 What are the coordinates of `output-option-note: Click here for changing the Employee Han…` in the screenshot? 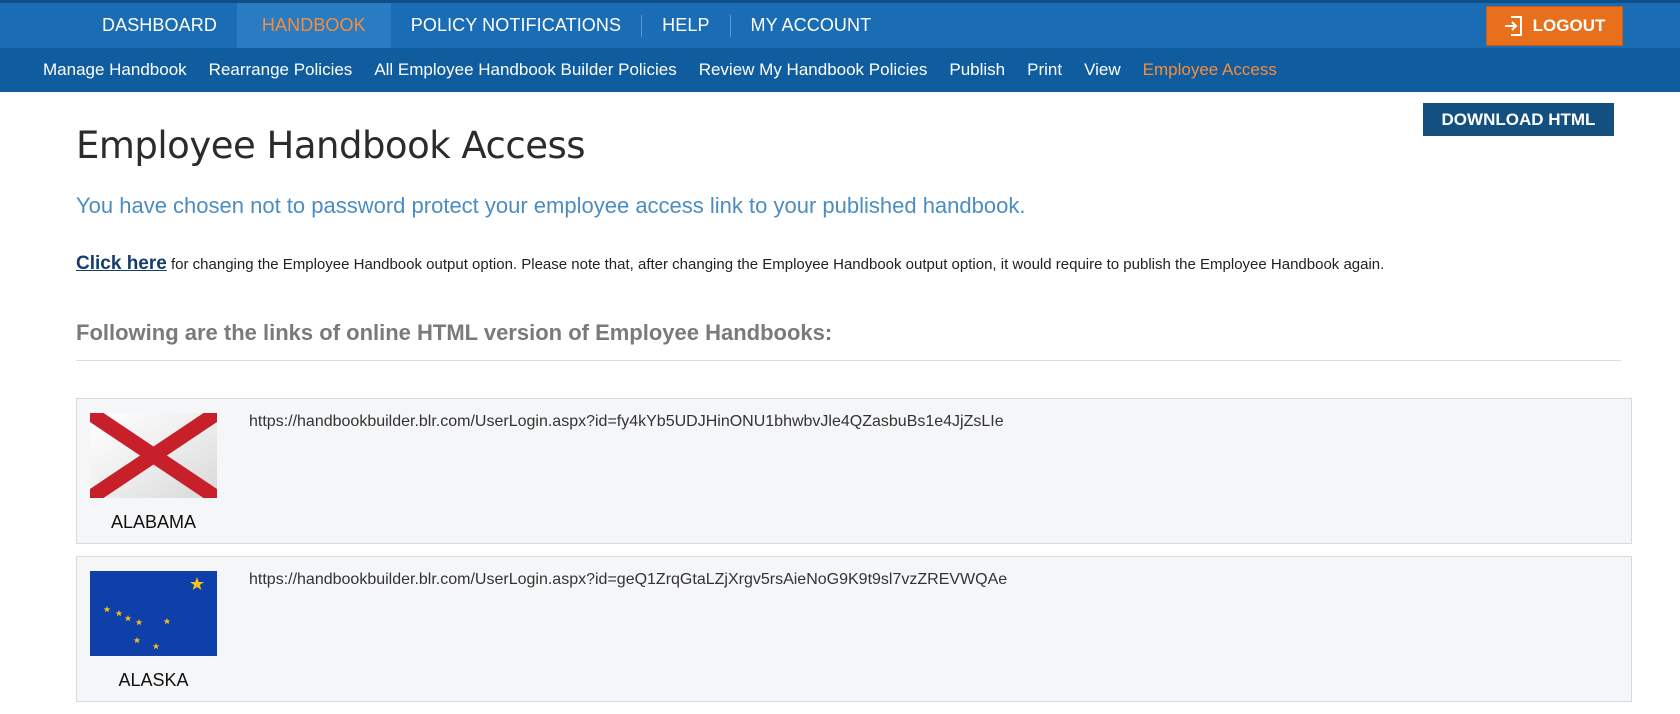 It's located at (730, 264).